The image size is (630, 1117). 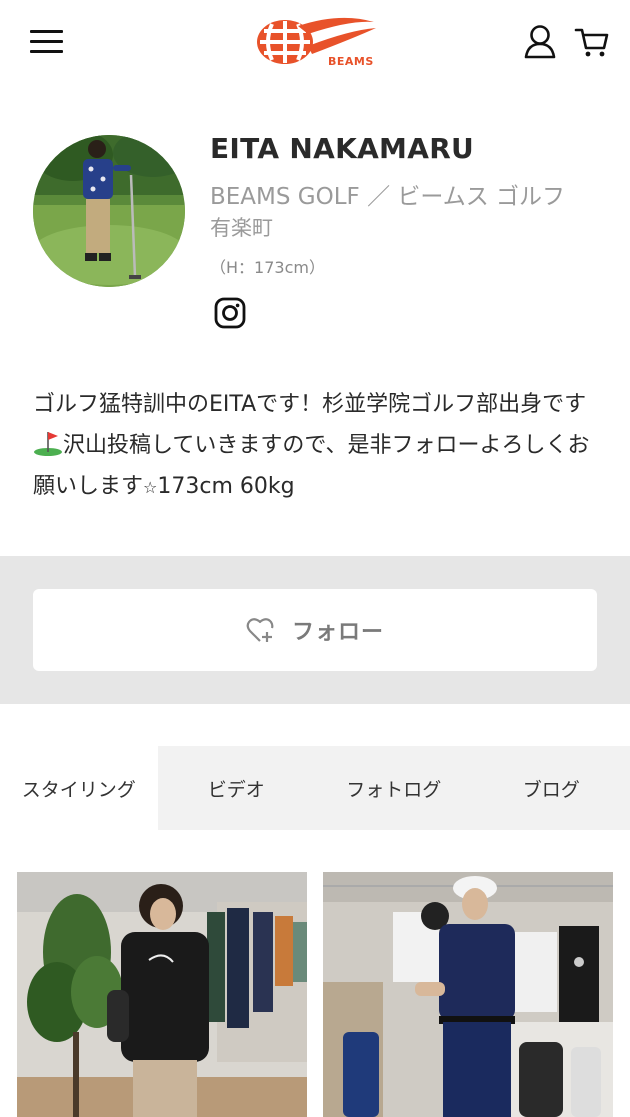 What do you see at coordinates (342, 148) in the screenshot?
I see `profile-name: EITA NAKAMARU` at bounding box center [342, 148].